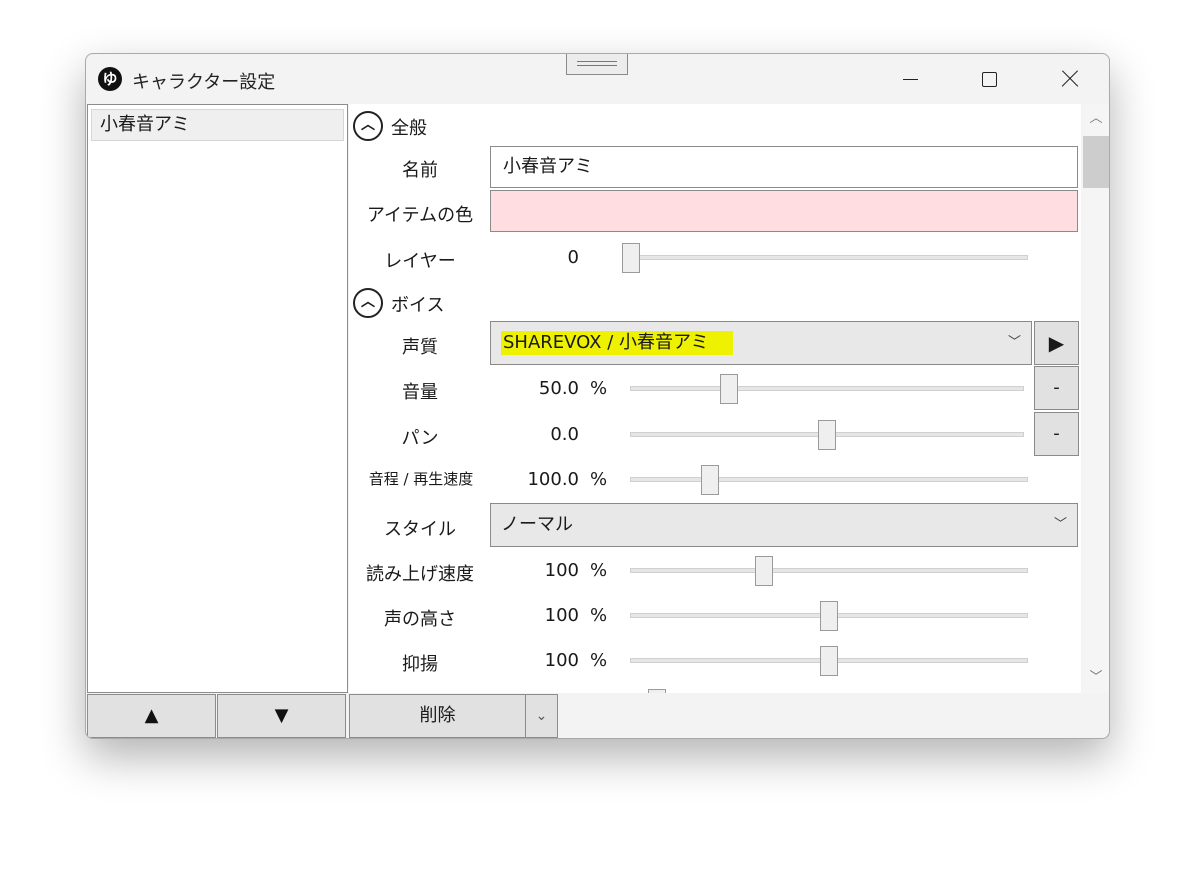  I want to click on move-down-button: ▼, so click(281, 716).